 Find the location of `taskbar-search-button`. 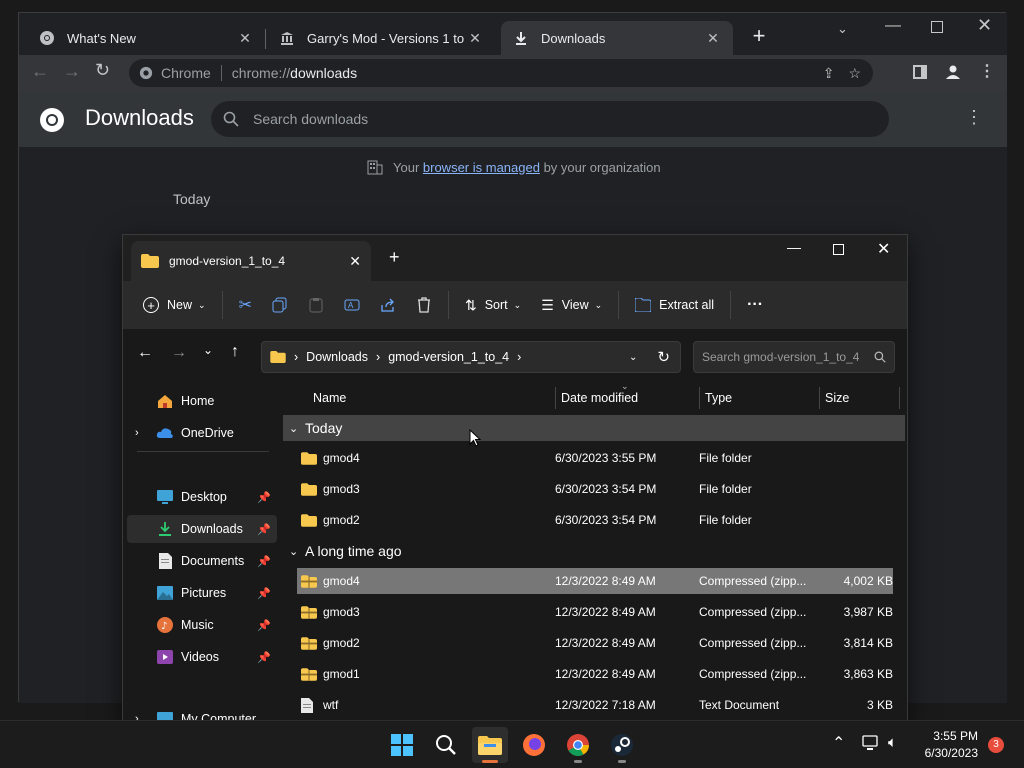

taskbar-search-button is located at coordinates (446, 745).